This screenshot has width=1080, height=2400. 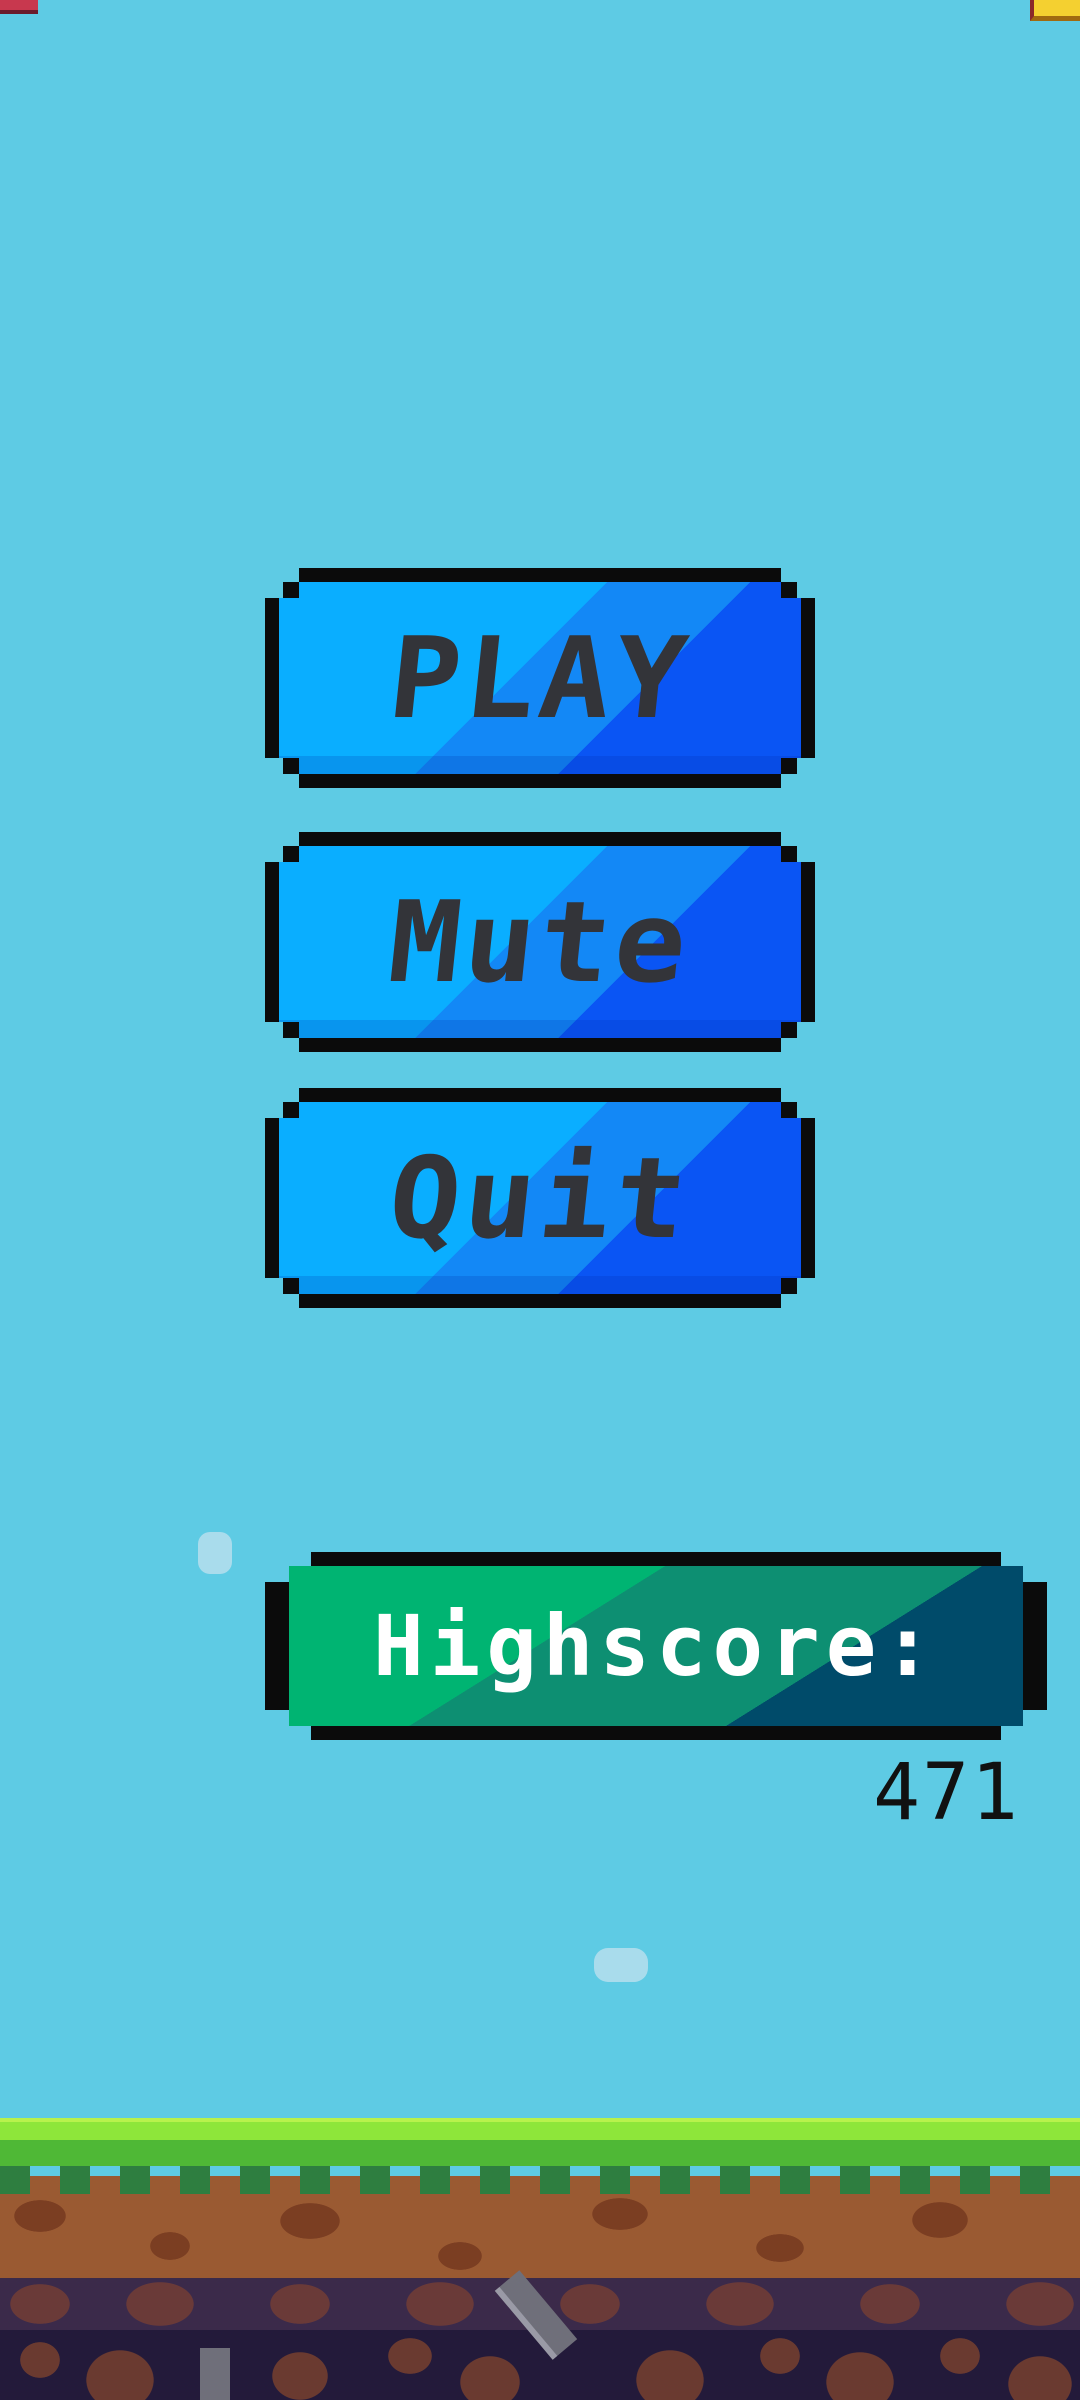 I want to click on ground-terrain, so click(x=540, y=2259).